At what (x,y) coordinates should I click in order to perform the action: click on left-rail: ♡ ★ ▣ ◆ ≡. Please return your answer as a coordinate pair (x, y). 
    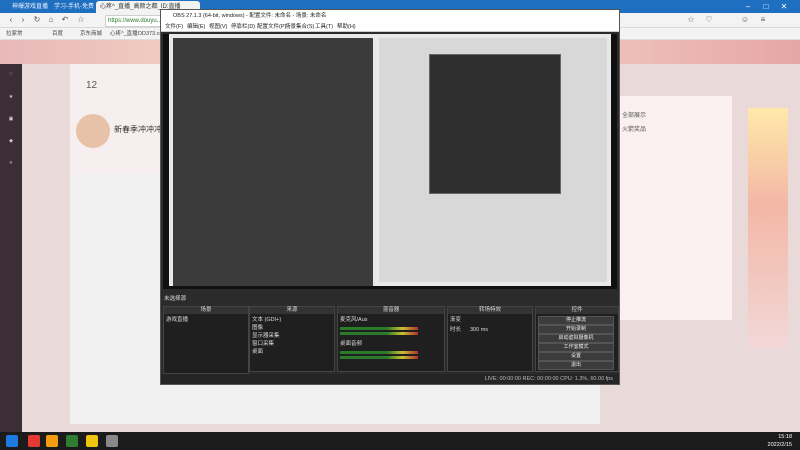
    Looking at the image, I should click on (11, 248).